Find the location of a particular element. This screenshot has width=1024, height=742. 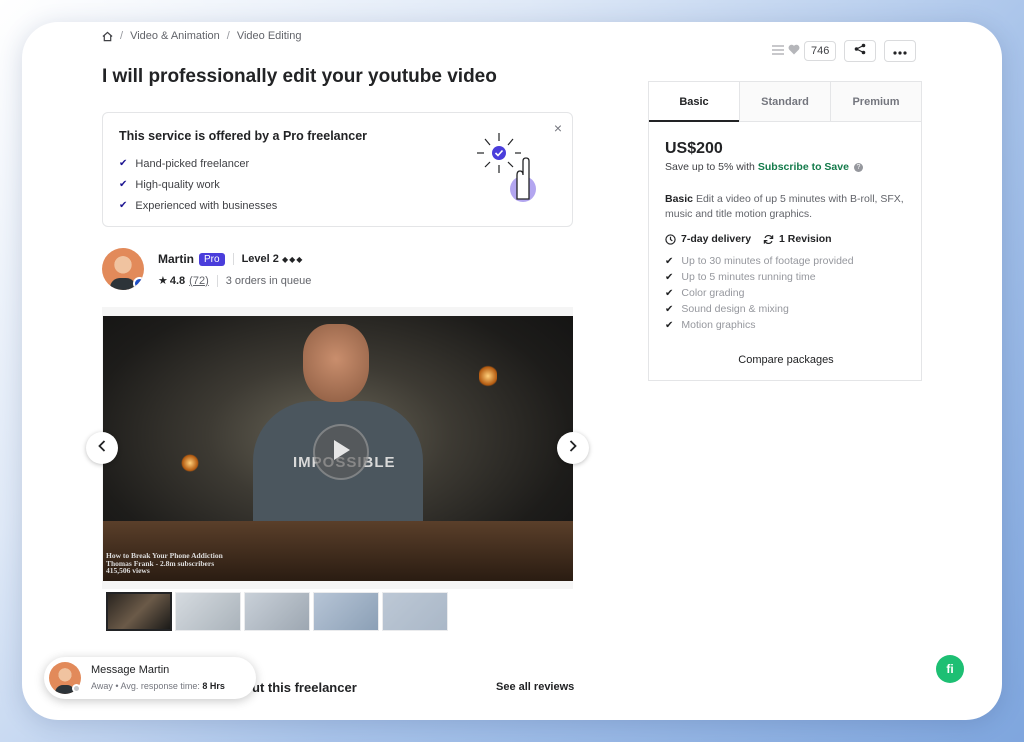

reviews-link: (72) is located at coordinates (199, 281).